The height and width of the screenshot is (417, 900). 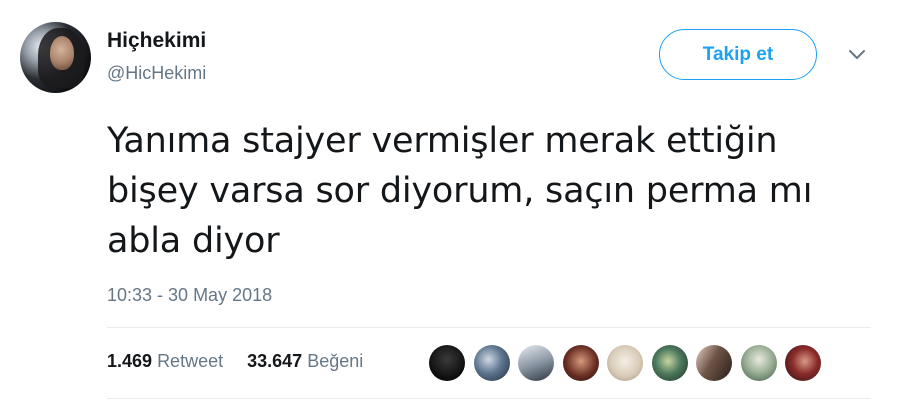 What do you see at coordinates (193, 241) in the screenshot?
I see `tweet-text-line: abla diyor` at bounding box center [193, 241].